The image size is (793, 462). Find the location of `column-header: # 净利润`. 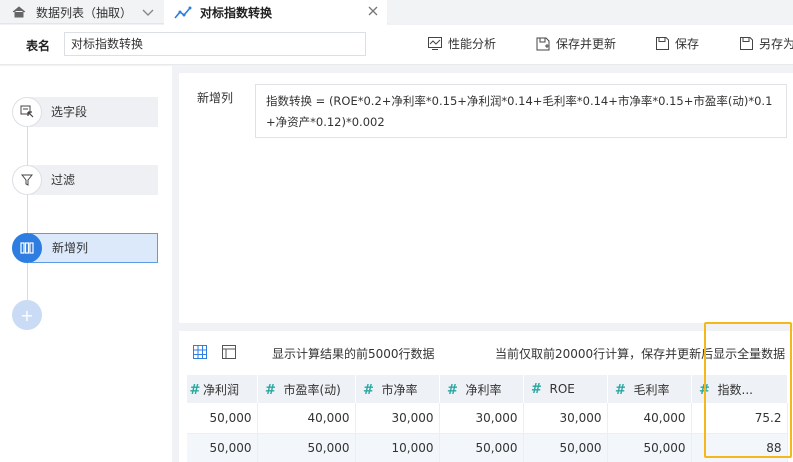

column-header: # 净利润 is located at coordinates (222, 389).